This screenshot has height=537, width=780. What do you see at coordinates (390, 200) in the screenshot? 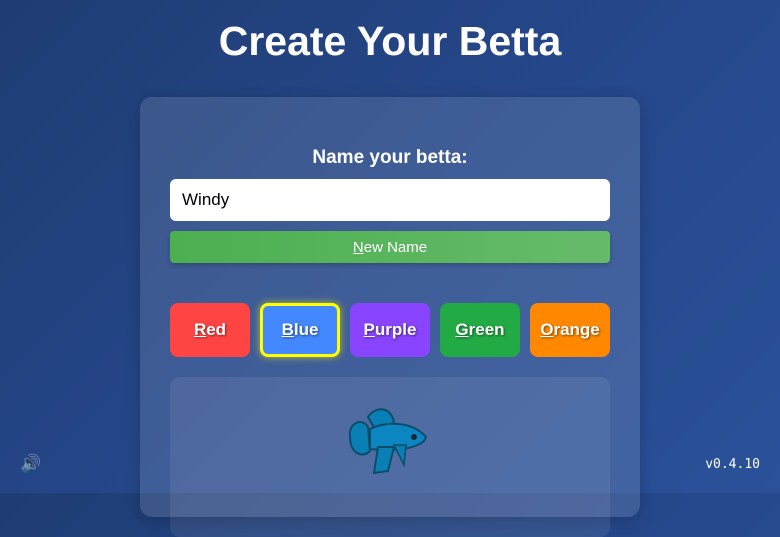
I see `name-input` at bounding box center [390, 200].